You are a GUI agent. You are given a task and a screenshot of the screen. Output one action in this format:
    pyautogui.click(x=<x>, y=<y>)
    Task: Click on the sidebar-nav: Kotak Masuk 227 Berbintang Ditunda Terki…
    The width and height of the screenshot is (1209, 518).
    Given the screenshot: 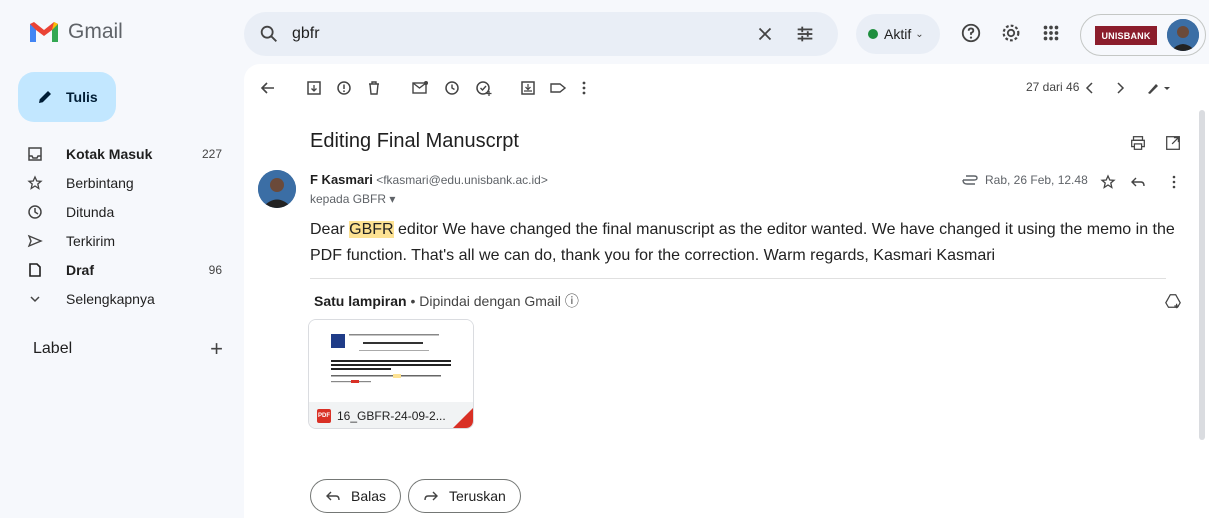 What is the action you would take?
    pyautogui.click(x=118, y=227)
    